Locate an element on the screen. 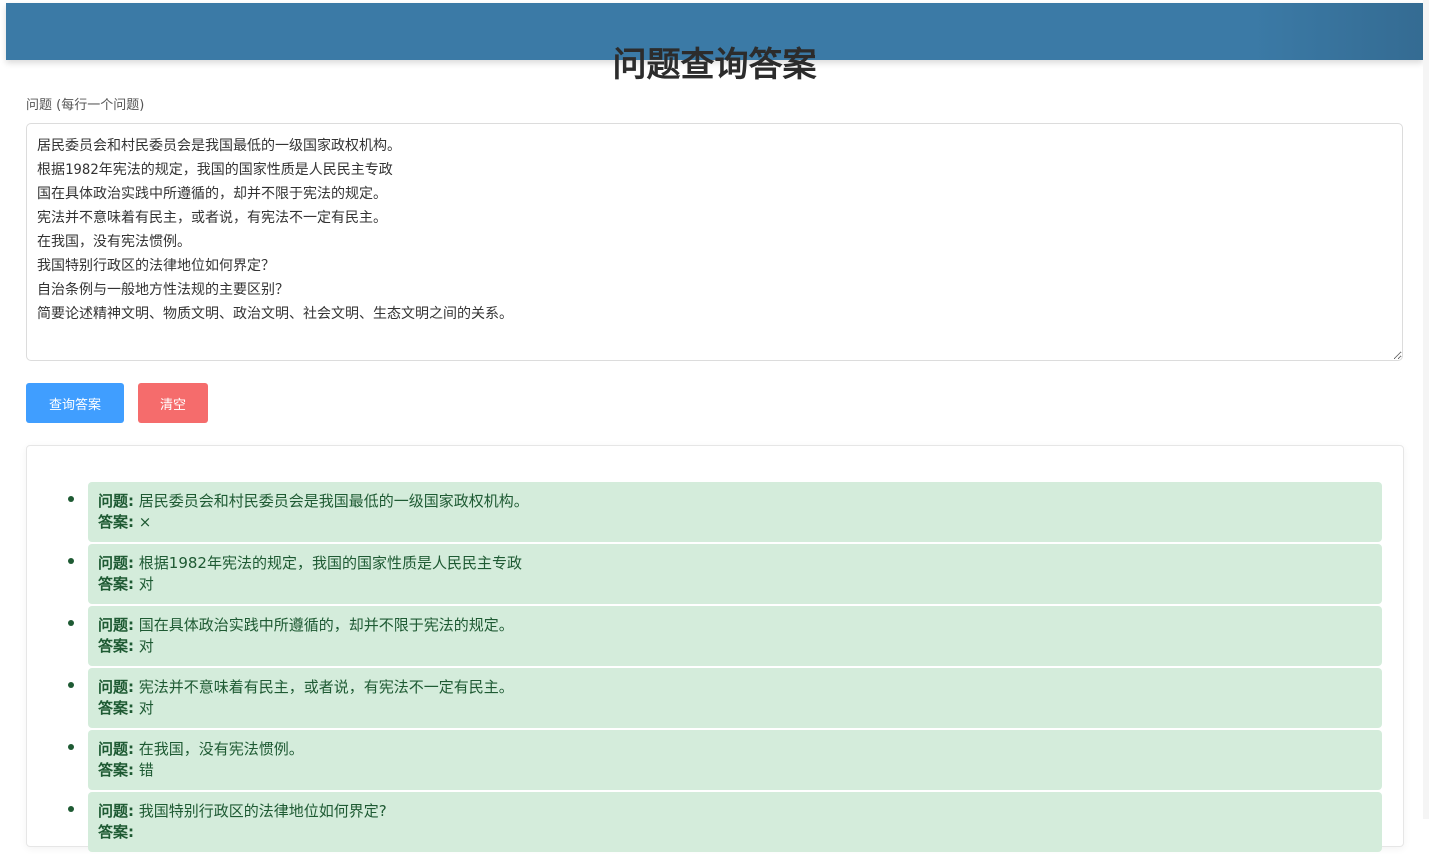  result-answer: × is located at coordinates (145, 522).